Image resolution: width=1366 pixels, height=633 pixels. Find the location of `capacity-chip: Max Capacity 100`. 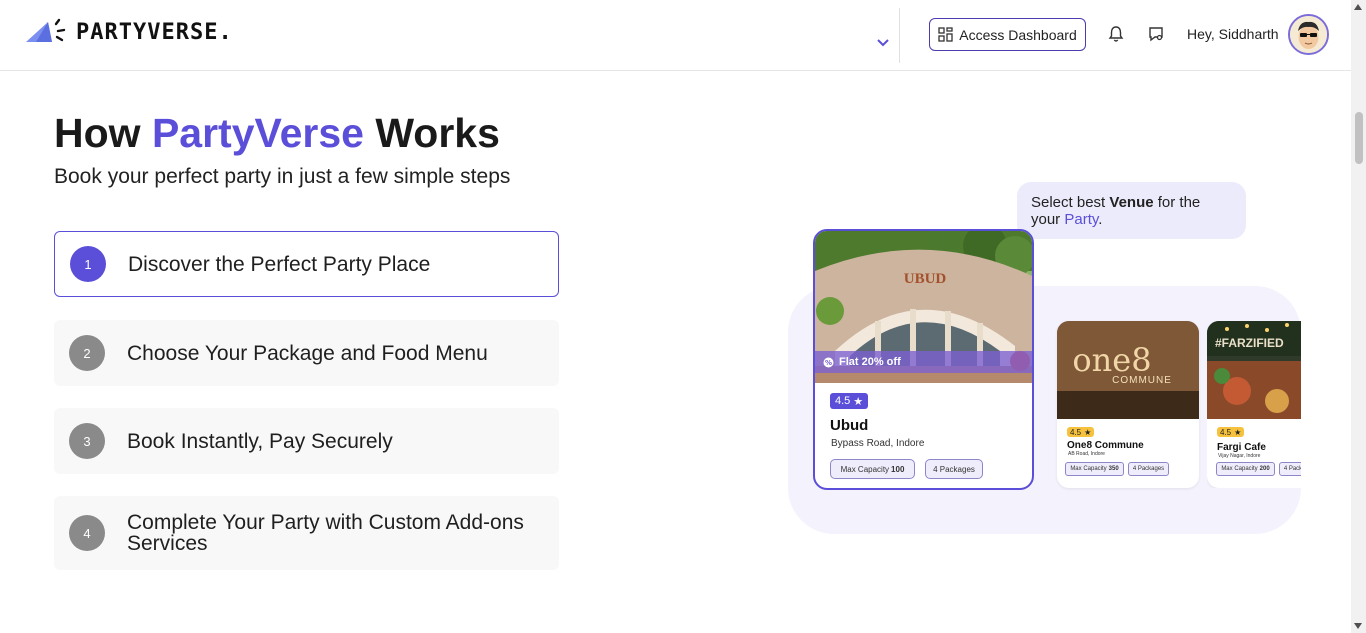

capacity-chip: Max Capacity 100 is located at coordinates (872, 469).